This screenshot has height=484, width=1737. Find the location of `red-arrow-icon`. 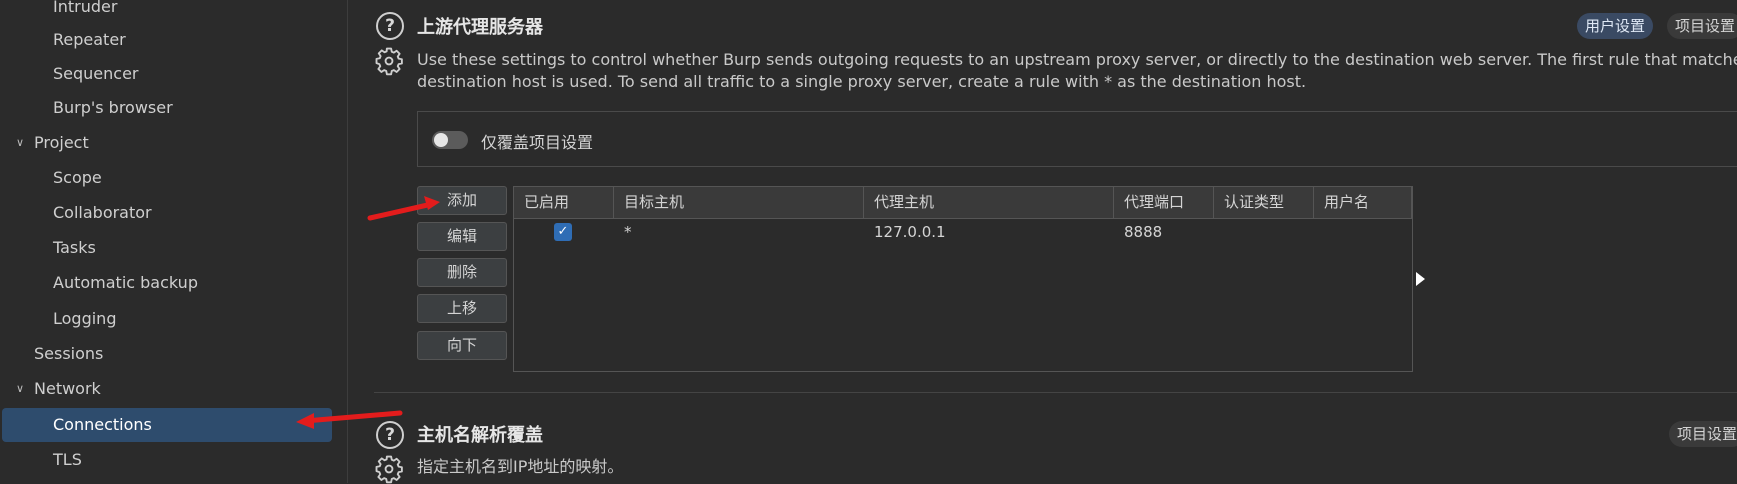

red-arrow-icon is located at coordinates (368, 312).